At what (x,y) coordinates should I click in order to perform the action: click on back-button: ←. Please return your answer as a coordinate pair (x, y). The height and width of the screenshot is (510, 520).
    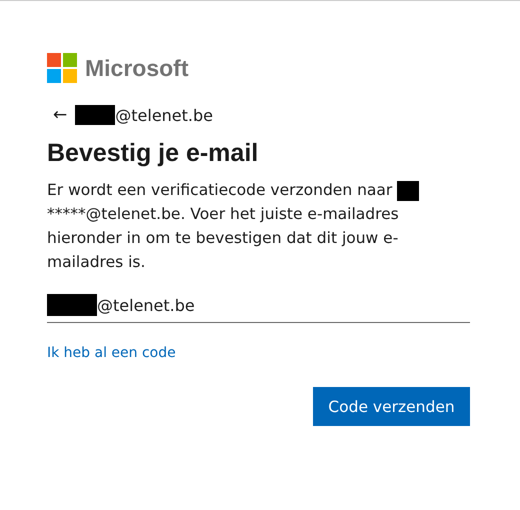
    Looking at the image, I should click on (60, 115).